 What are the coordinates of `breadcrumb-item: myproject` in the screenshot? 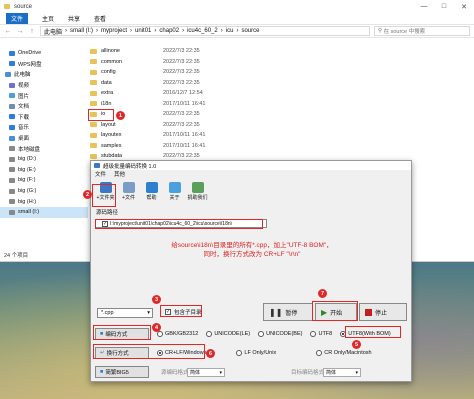 It's located at (114, 31).